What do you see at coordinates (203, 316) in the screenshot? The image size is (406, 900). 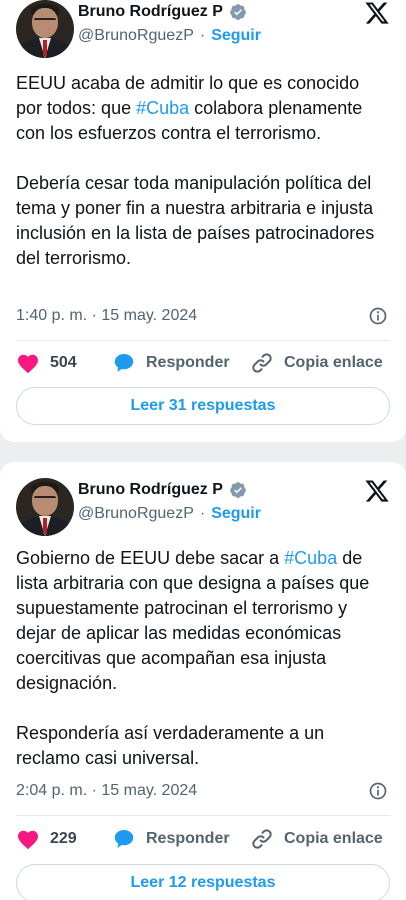 I see `timestamp-row: 1:40 p. m. · 15 may. 2024` at bounding box center [203, 316].